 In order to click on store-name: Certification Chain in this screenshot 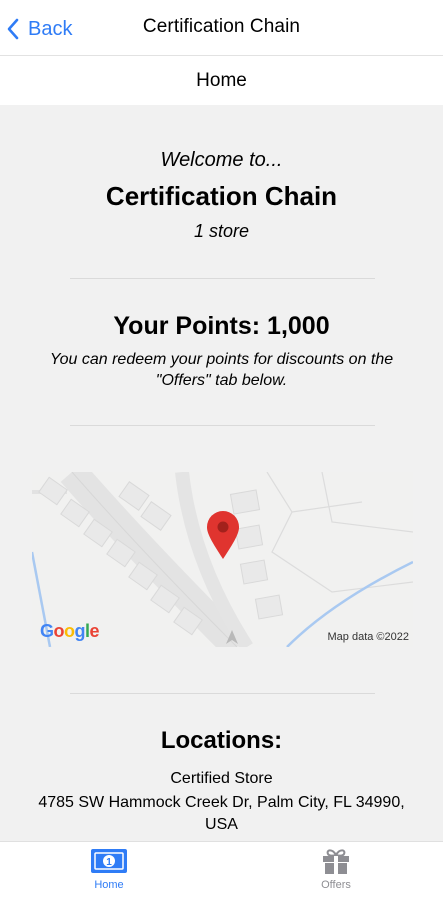, I will do `click(221, 196)`.